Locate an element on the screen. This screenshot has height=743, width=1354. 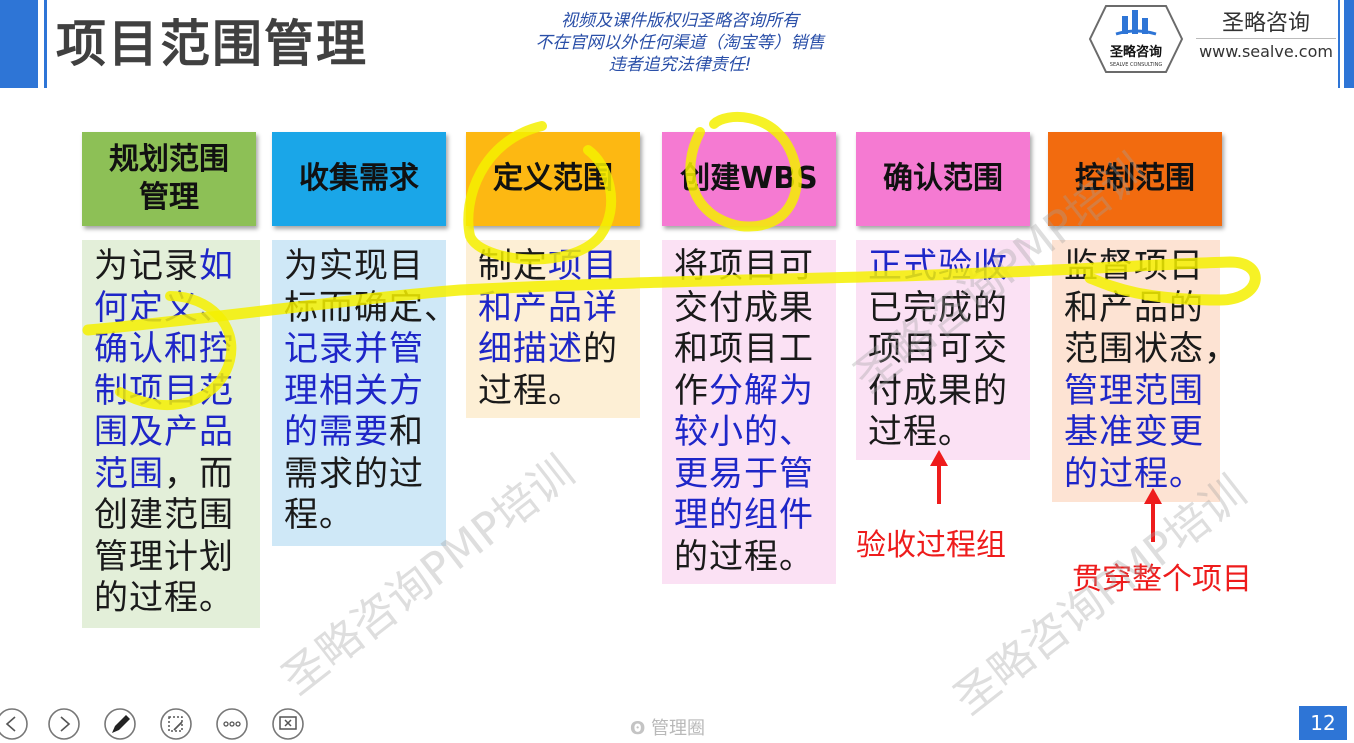
body-line: 理相关方 is located at coordinates (360, 392).